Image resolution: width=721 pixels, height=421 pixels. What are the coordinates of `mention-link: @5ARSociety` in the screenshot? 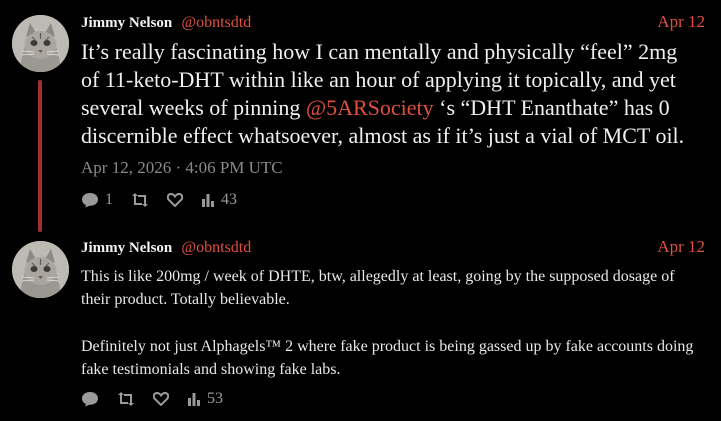 It's located at (370, 107).